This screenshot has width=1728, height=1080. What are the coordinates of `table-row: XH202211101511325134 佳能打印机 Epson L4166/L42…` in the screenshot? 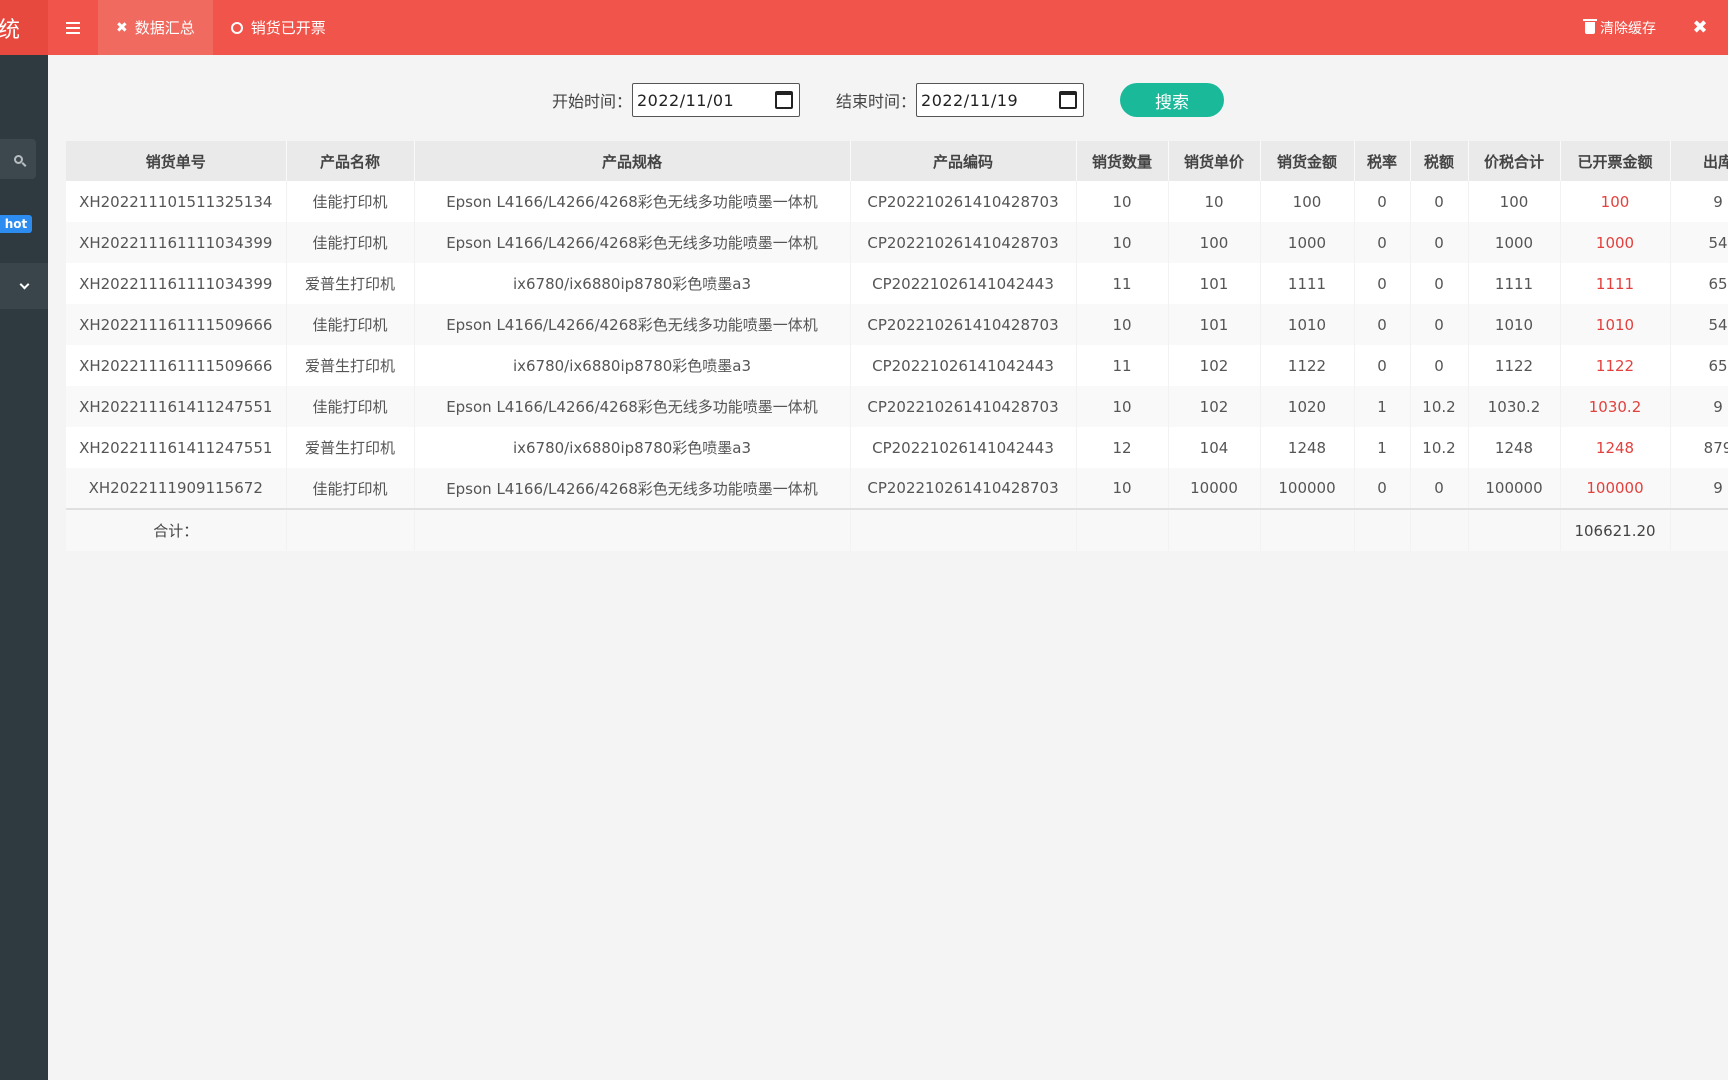 It's located at (897, 201).